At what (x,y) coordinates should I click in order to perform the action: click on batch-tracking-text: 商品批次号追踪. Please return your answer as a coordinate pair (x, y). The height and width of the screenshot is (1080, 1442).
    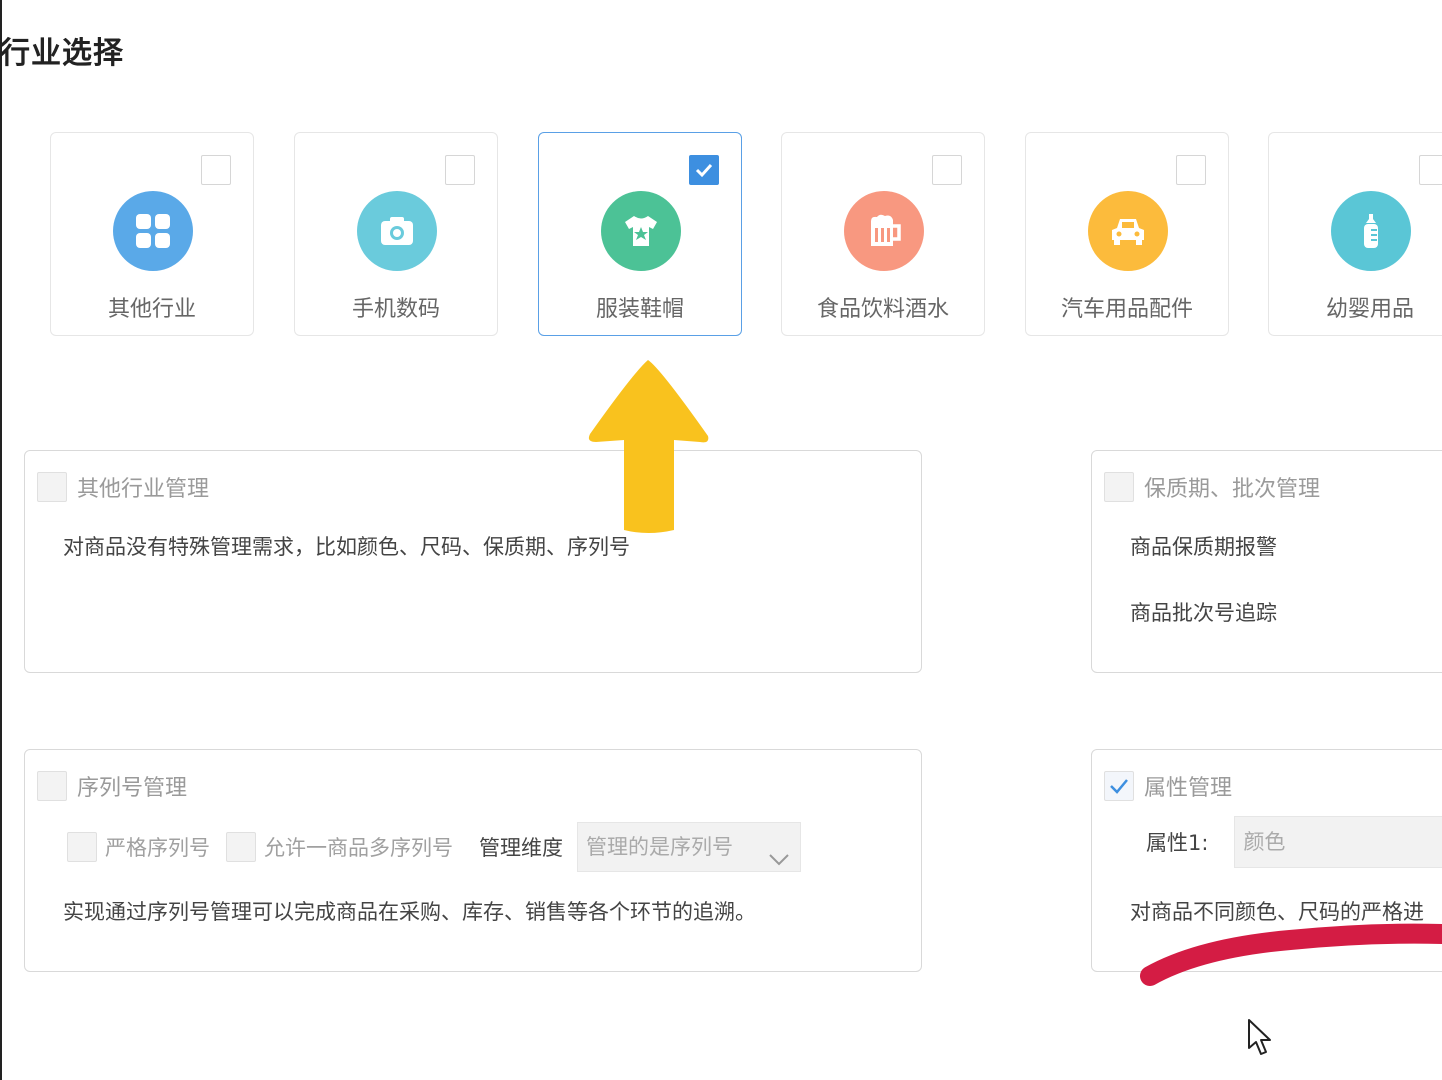
    Looking at the image, I should click on (1203, 613).